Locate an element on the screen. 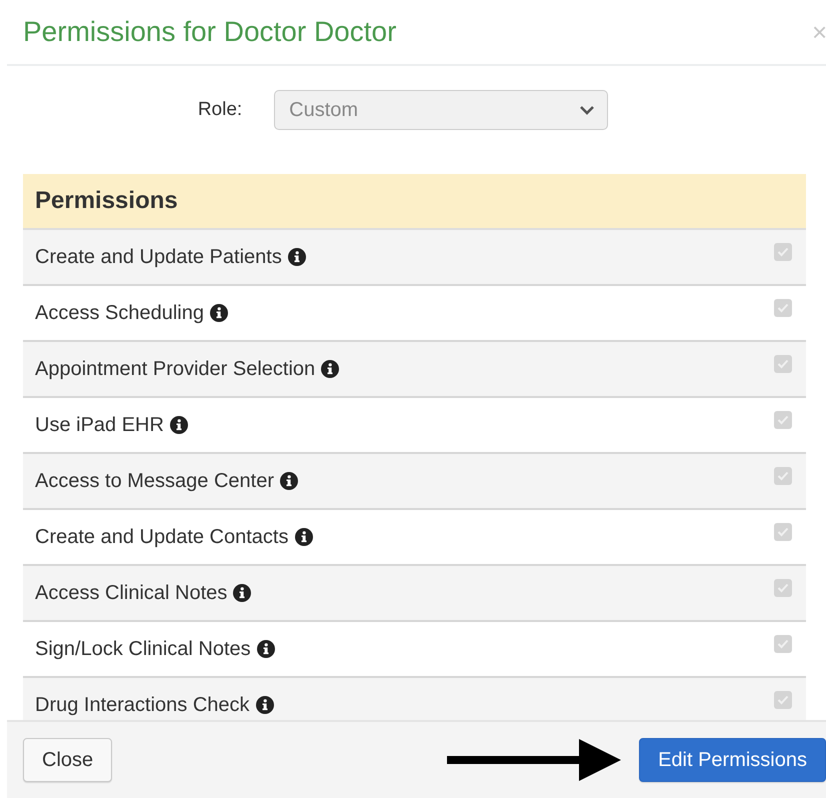 The image size is (826, 798). permission-label: Create and Update Contacts is located at coordinates (161, 537).